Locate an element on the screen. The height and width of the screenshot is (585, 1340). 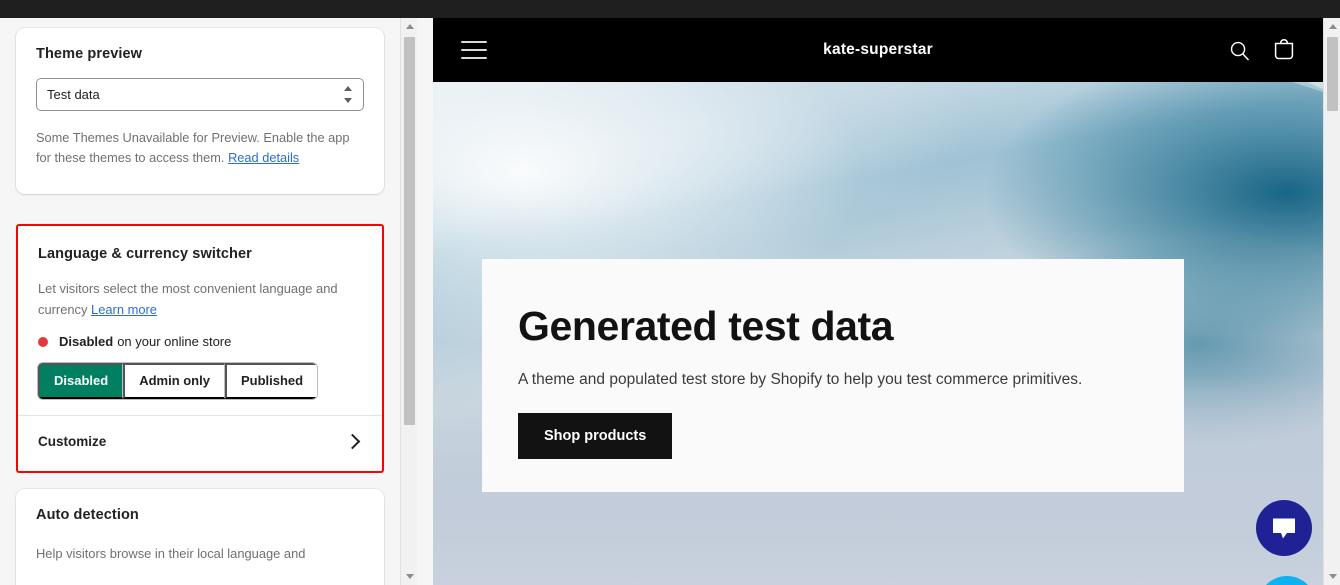
read-details-link: Read details is located at coordinates (263, 157).